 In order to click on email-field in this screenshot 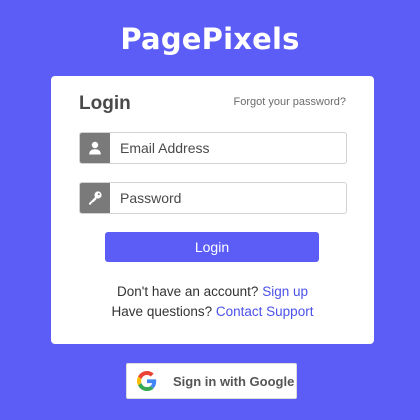, I will do `click(213, 148)`.